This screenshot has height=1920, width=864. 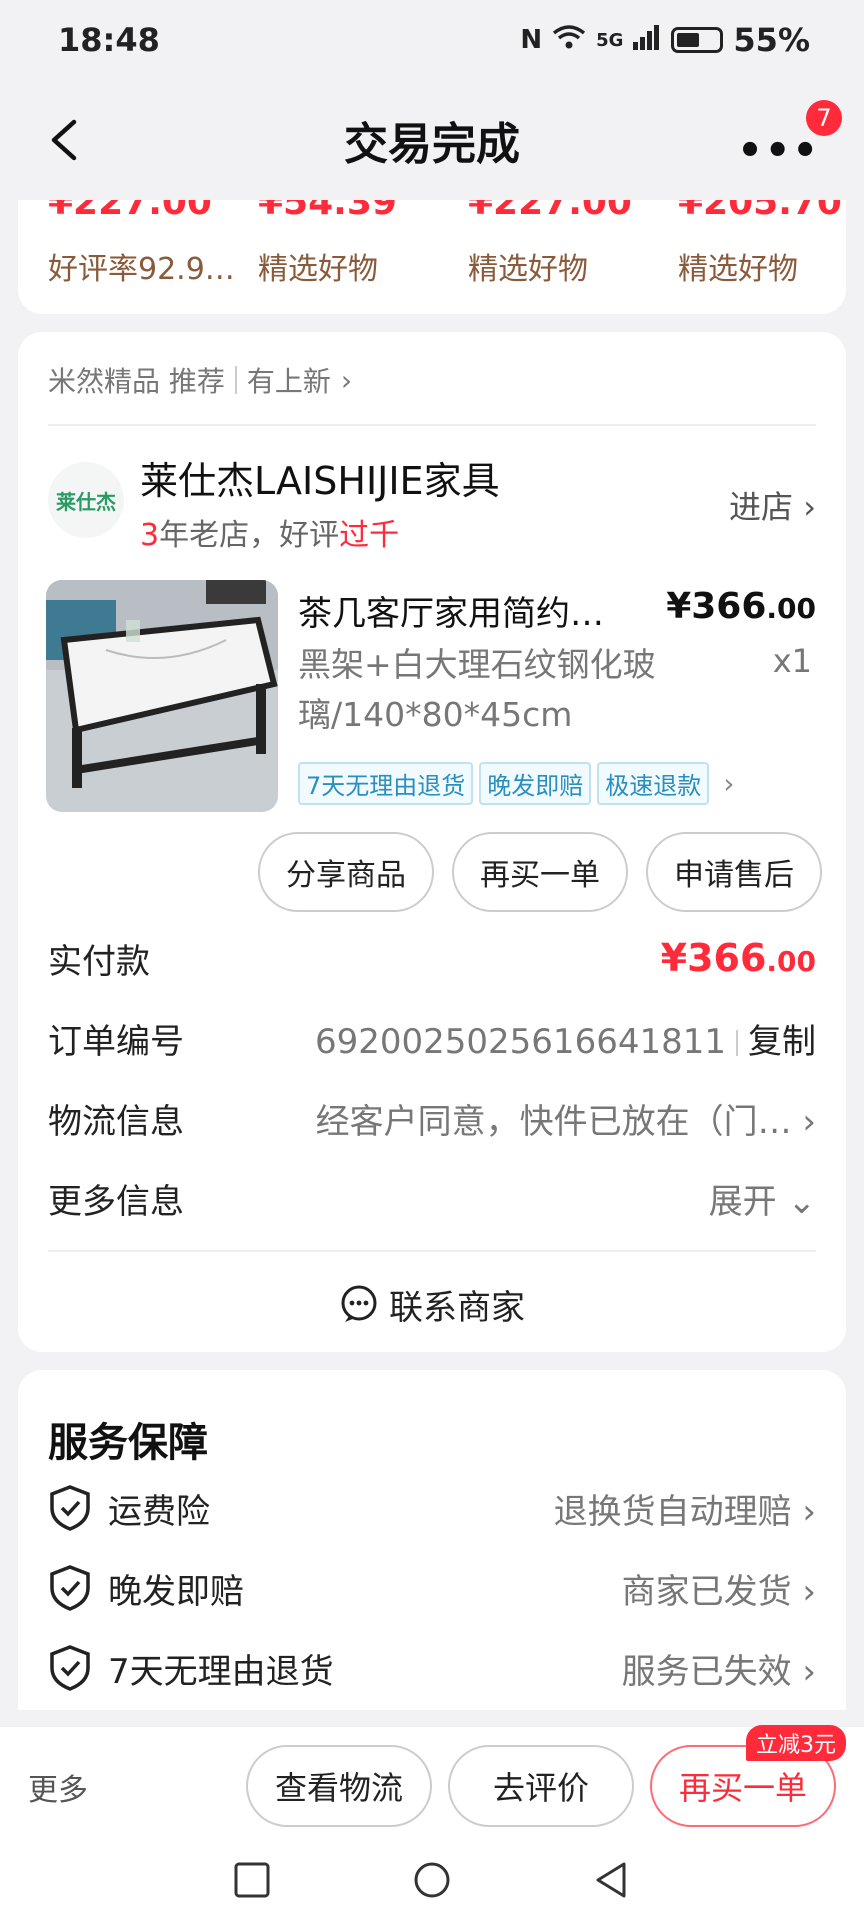 What do you see at coordinates (432, 1304) in the screenshot?
I see `contact-seller-button: 联系商家` at bounding box center [432, 1304].